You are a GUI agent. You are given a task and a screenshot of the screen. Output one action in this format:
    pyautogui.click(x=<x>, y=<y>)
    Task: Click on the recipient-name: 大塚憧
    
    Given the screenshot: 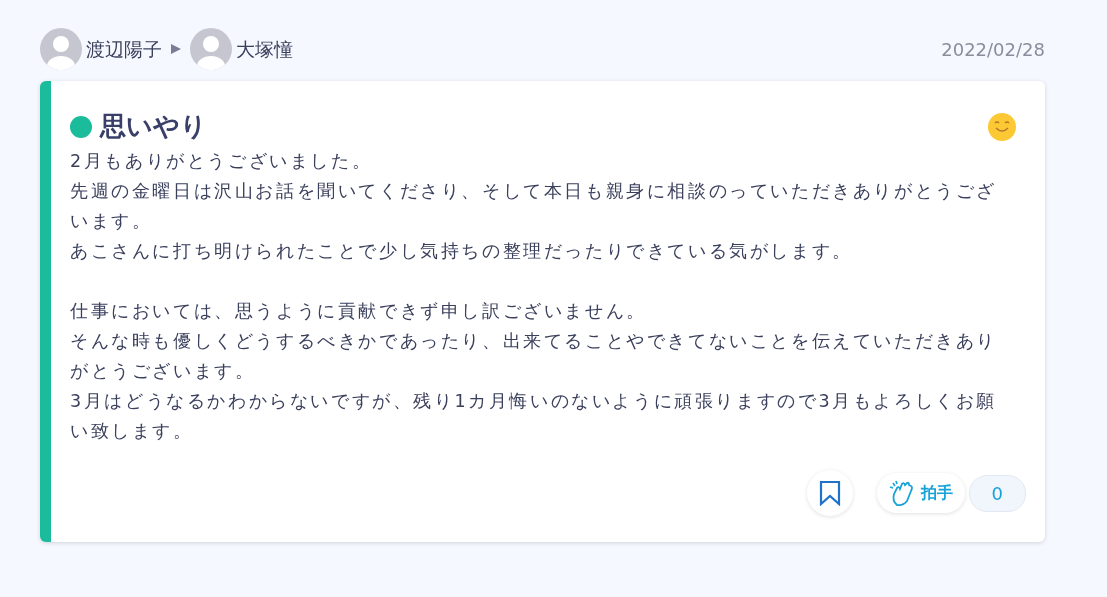 What is the action you would take?
    pyautogui.click(x=264, y=49)
    